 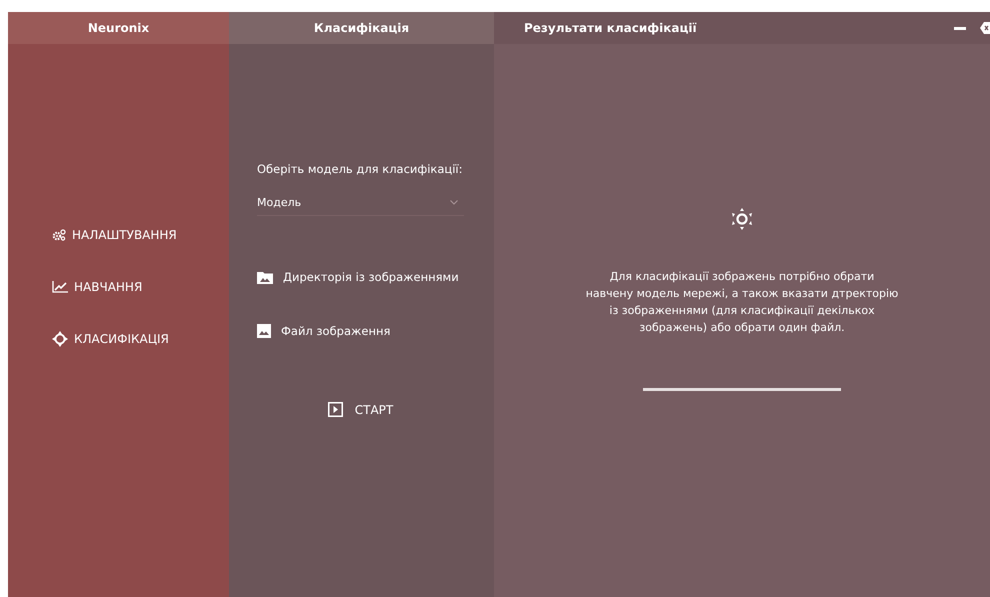 I want to click on source-option: Директорія із зображеннями, so click(x=360, y=277).